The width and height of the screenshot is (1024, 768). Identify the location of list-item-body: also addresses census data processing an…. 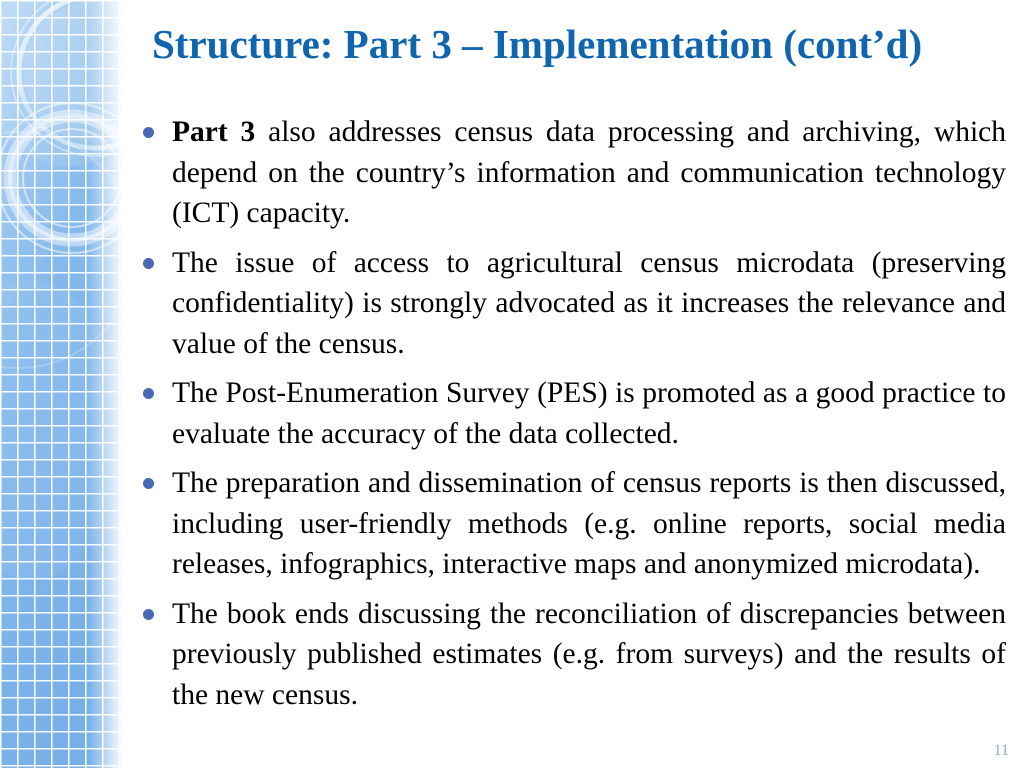
(589, 172).